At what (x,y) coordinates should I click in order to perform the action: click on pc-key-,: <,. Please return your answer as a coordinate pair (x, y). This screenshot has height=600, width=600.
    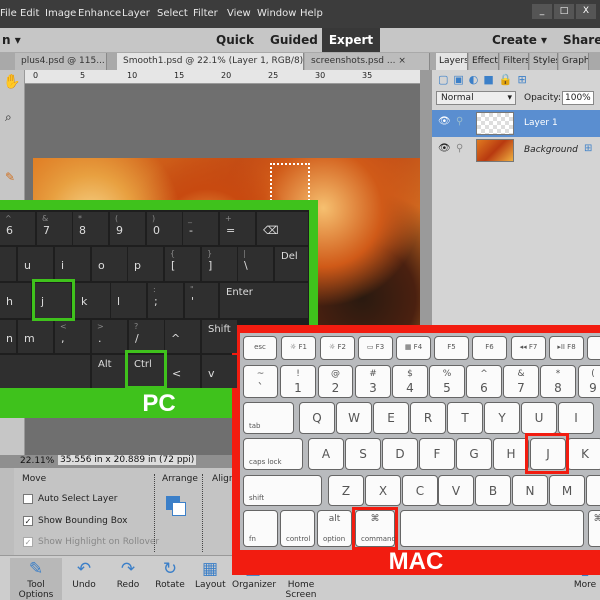
    Looking at the image, I should click on (72, 336).